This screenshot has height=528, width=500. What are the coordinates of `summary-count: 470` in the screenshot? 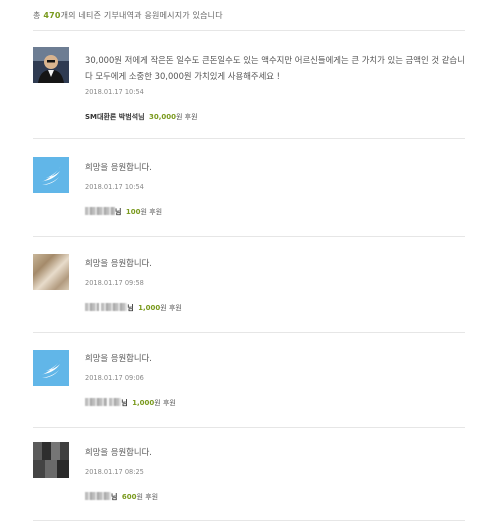 It's located at (52, 15).